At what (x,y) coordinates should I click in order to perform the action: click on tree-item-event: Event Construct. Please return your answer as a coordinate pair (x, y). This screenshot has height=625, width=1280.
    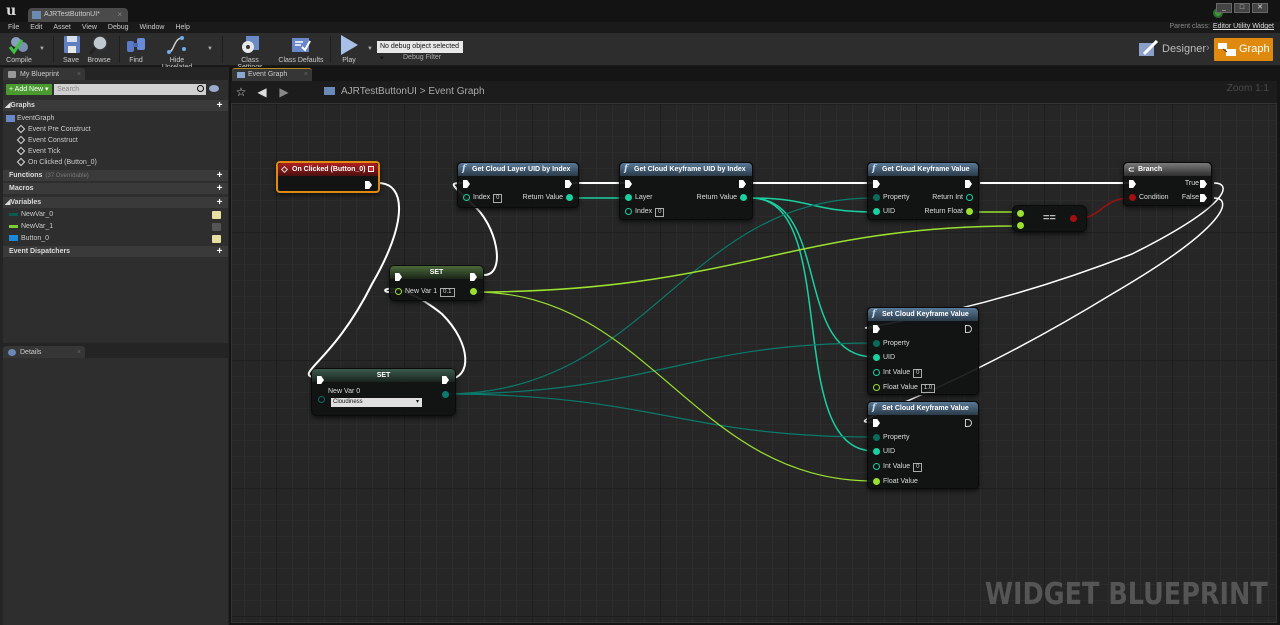
    Looking at the image, I should click on (47, 140).